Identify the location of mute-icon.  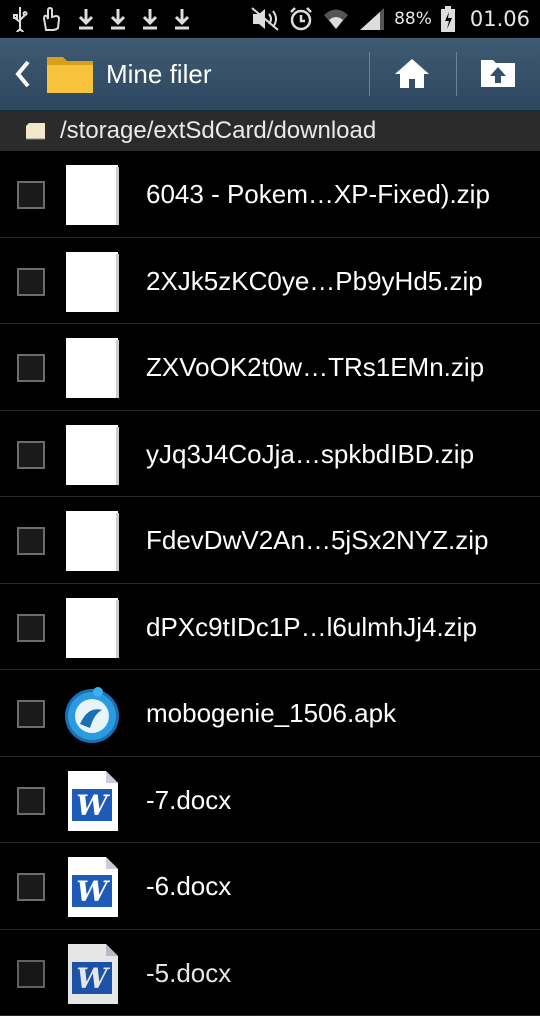
(265, 19).